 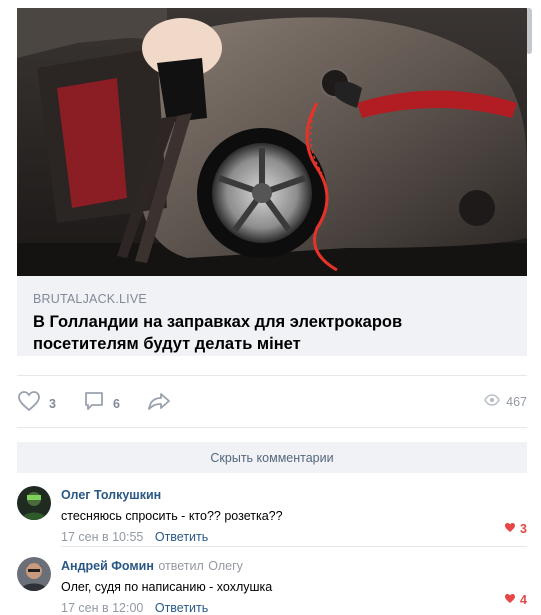 I want to click on heart-icon, so click(x=29, y=403).